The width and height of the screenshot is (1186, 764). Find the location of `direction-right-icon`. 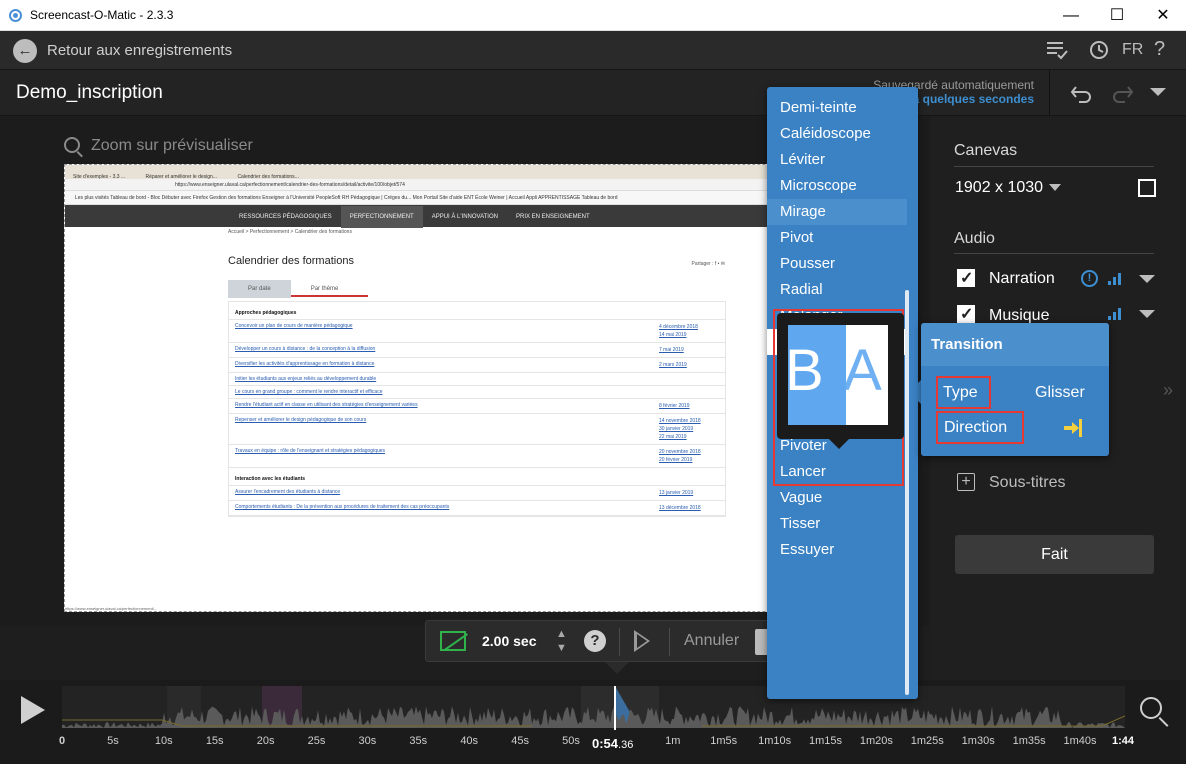

direction-right-icon is located at coordinates (1073, 428).